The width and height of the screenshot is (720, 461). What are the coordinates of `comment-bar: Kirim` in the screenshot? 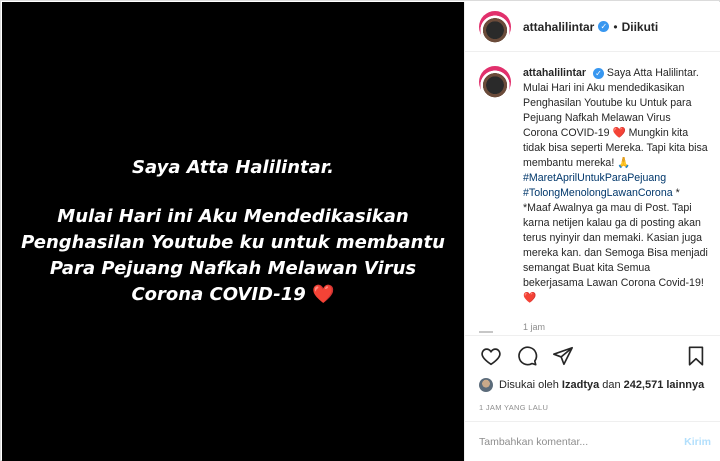 It's located at (592, 441).